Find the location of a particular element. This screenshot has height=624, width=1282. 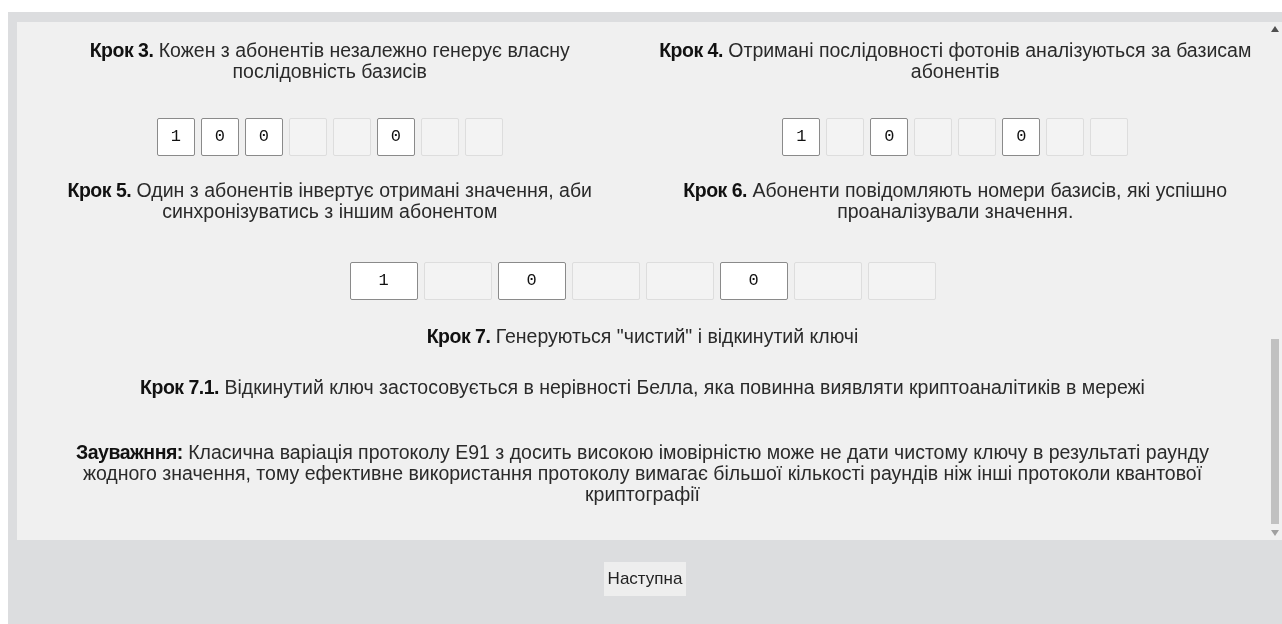

next-button: Наступна is located at coordinates (645, 579).